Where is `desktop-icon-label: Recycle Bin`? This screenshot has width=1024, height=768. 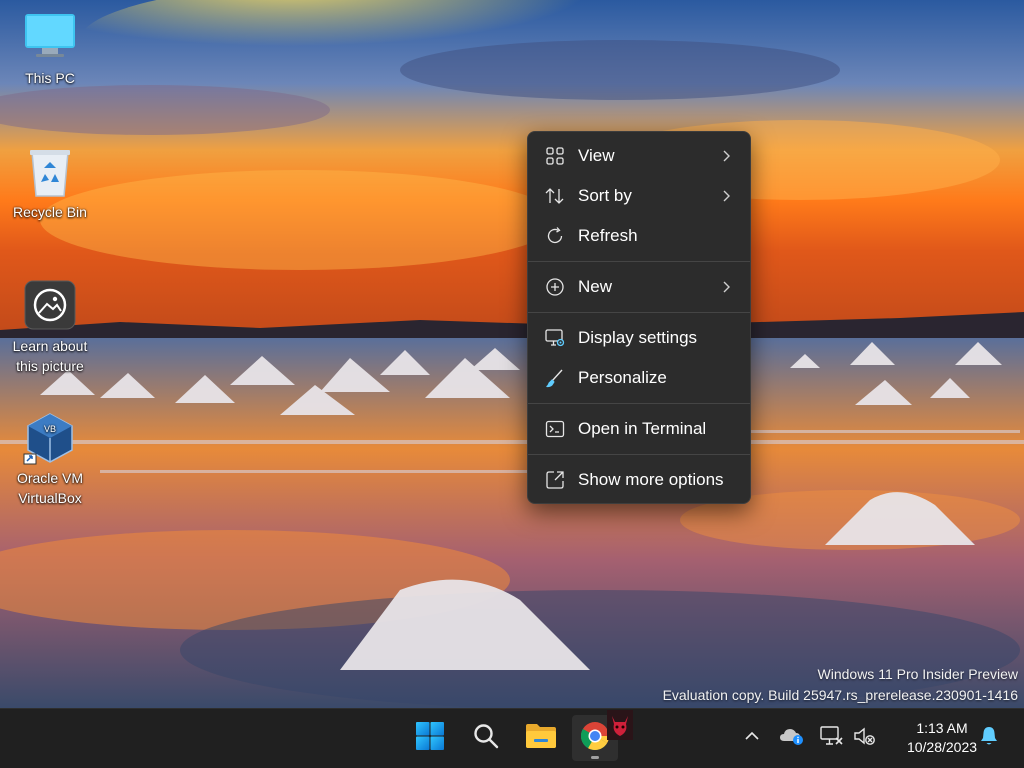 desktop-icon-label: Recycle Bin is located at coordinates (50, 212).